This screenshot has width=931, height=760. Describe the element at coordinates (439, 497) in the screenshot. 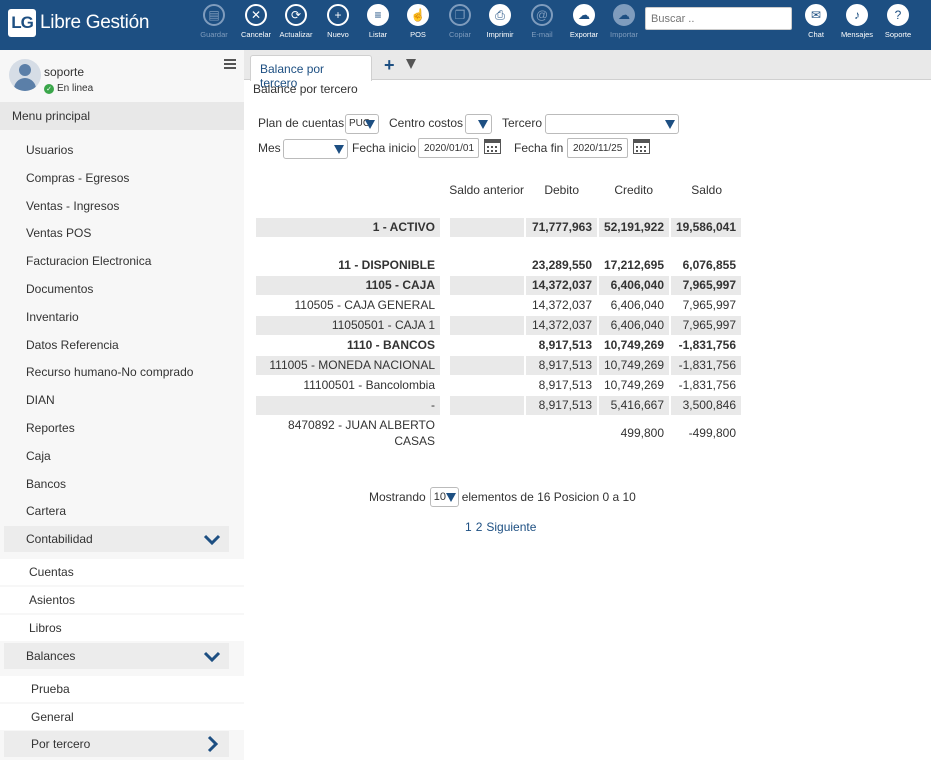

I see `page-size-value: 10` at that location.